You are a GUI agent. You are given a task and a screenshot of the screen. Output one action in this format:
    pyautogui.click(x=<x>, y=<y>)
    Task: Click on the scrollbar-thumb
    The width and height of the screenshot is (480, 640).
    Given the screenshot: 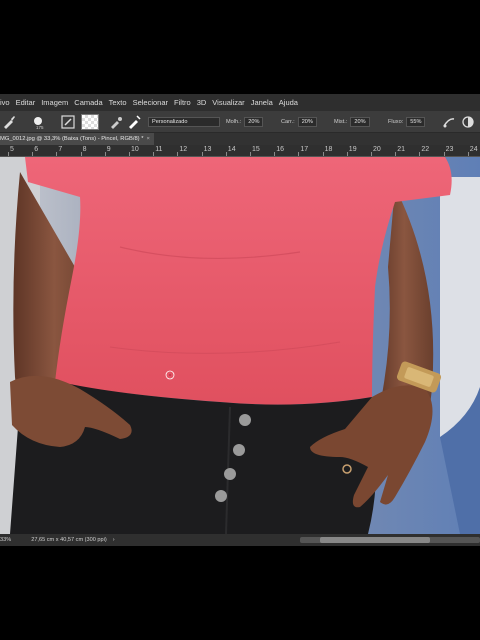 What is the action you would take?
    pyautogui.click(x=375, y=540)
    